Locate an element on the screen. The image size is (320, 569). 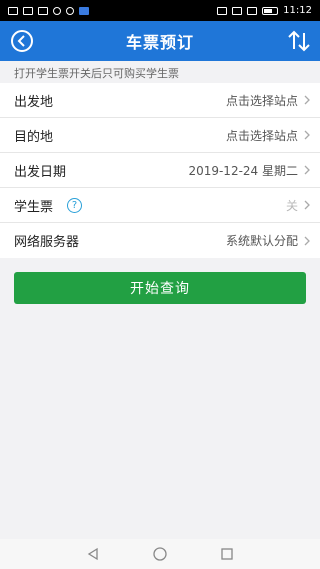
vibrate-icon is located at coordinates (222, 10).